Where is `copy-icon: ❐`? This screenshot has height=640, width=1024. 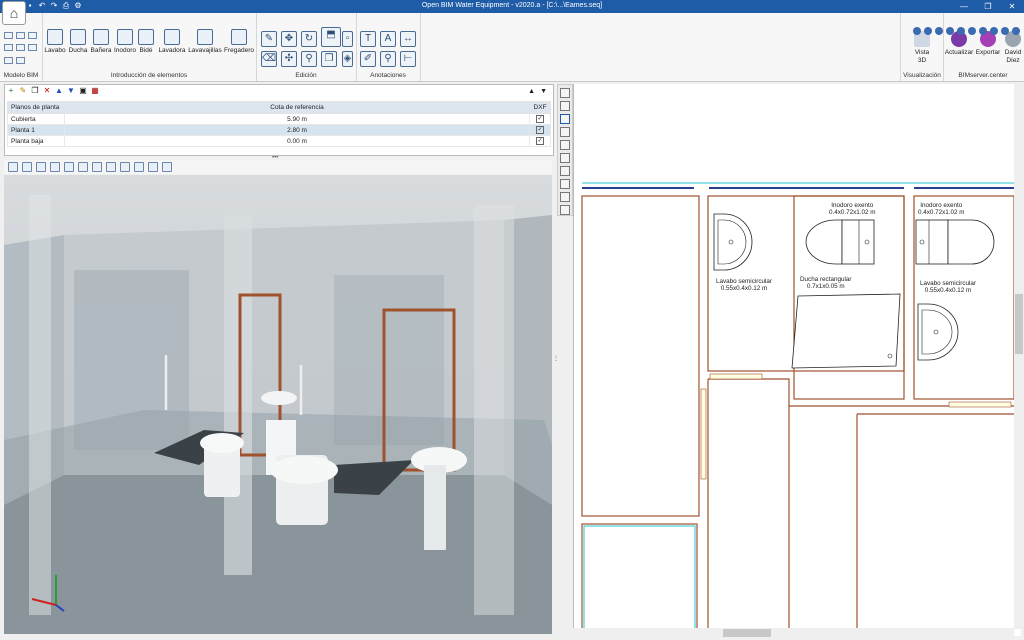
copy-icon: ❐ is located at coordinates (35, 91).